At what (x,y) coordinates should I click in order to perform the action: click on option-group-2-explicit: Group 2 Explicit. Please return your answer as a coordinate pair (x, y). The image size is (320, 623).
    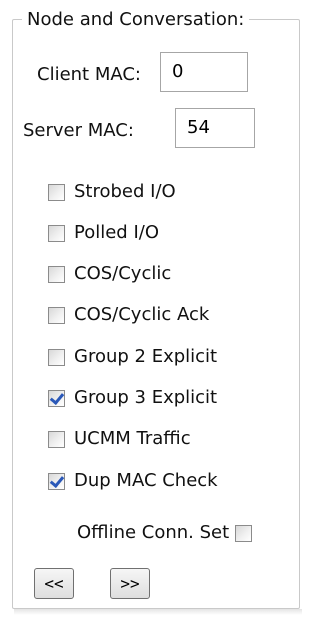
    Looking at the image, I should click on (132, 357).